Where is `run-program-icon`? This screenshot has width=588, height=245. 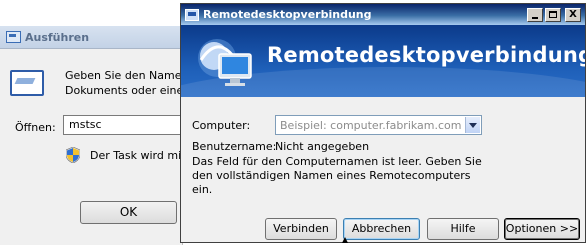 run-program-icon is located at coordinates (27, 83).